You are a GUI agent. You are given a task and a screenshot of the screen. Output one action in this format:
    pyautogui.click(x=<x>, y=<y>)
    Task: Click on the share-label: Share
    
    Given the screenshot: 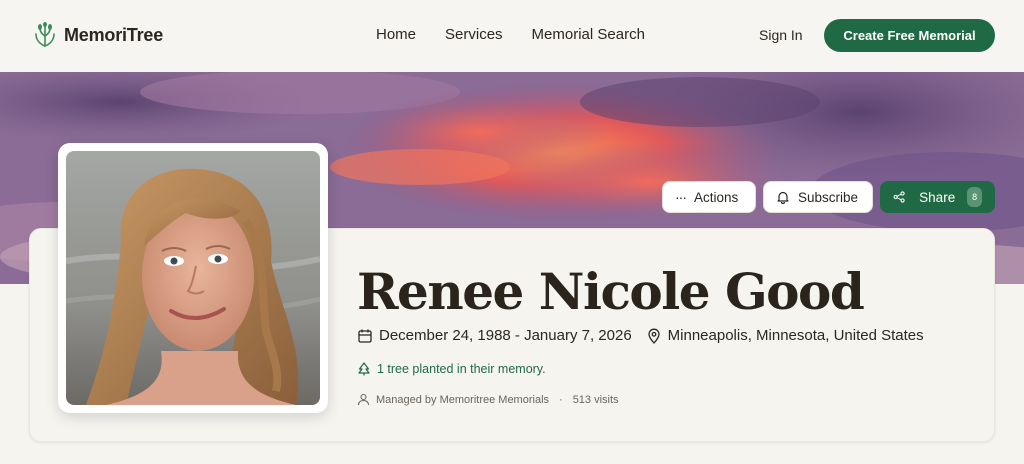 What is the action you would take?
    pyautogui.click(x=937, y=197)
    